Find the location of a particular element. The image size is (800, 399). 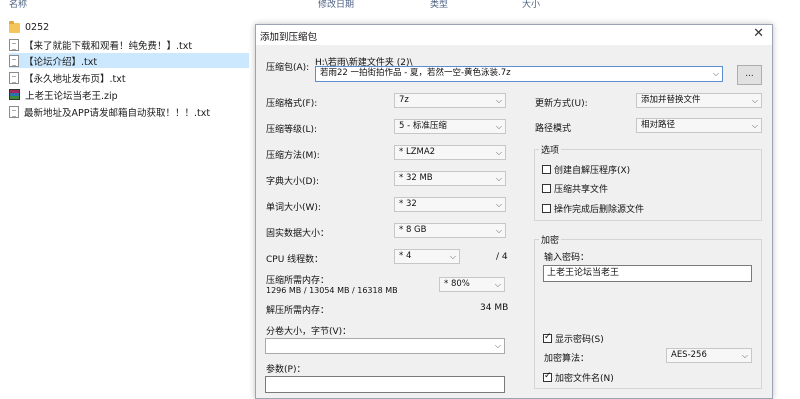

parameters-input is located at coordinates (385, 384).